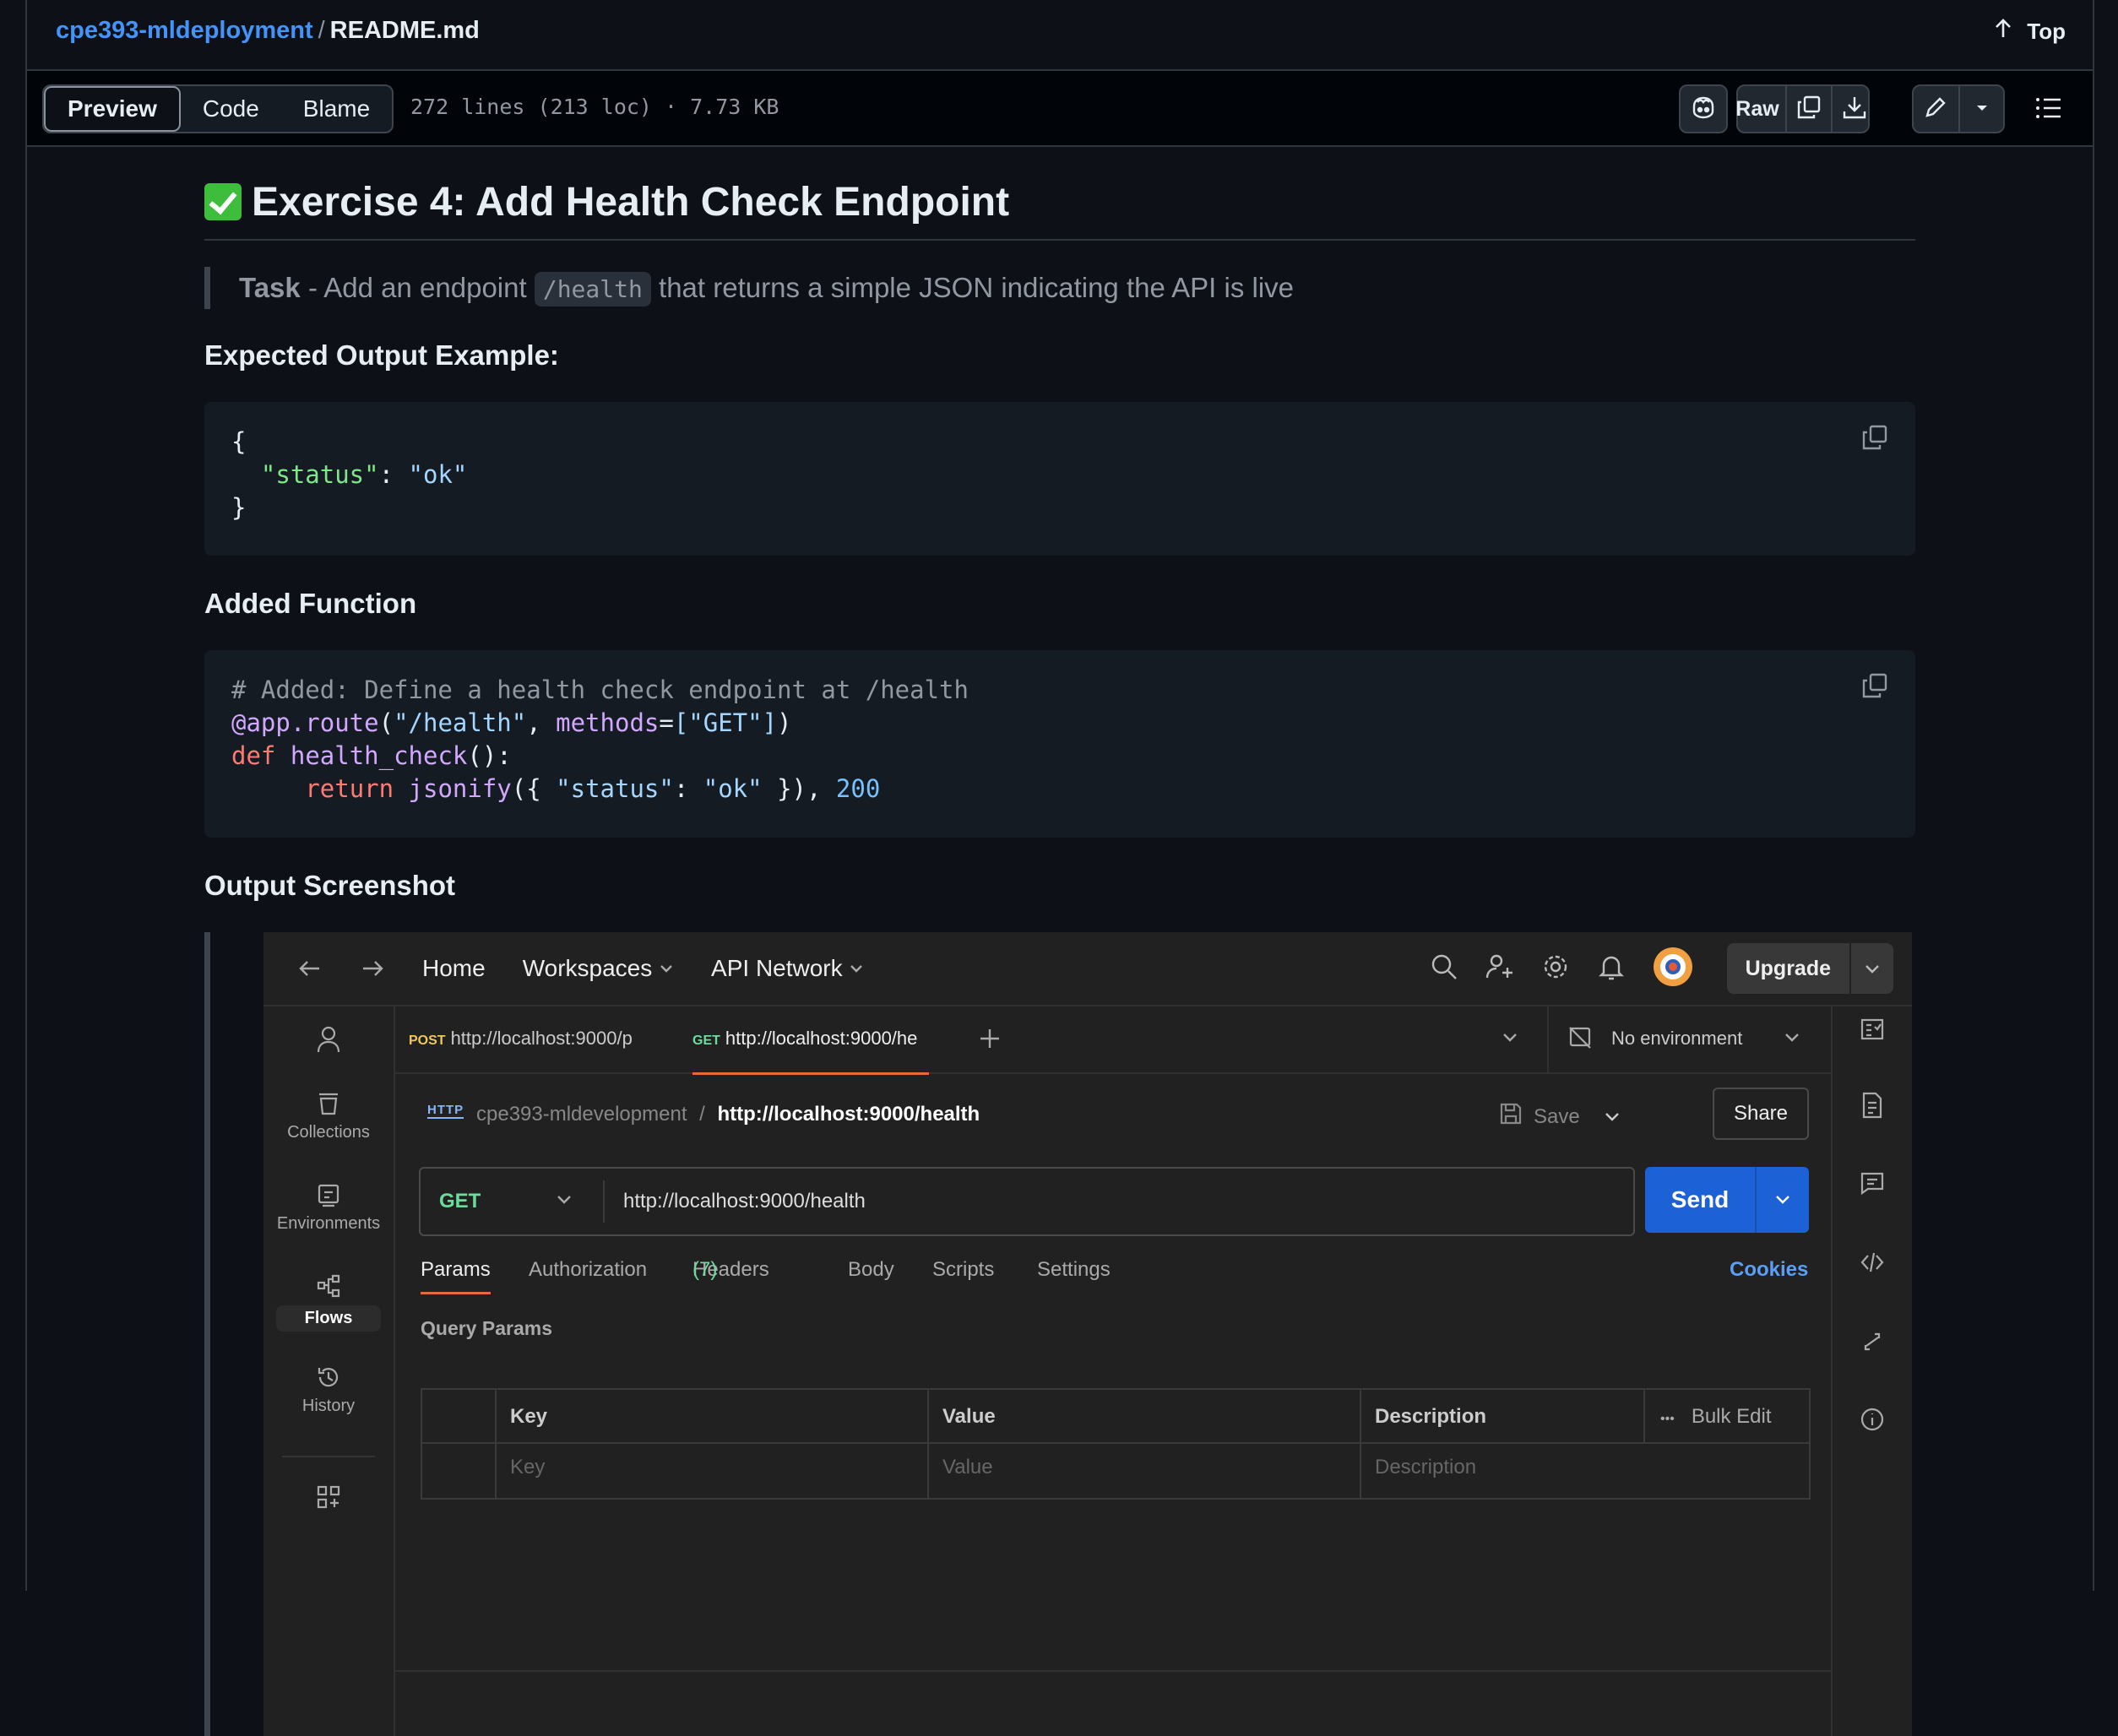 This screenshot has width=2118, height=1736. Describe the element at coordinates (967, 1467) in the screenshot. I see `value-input: Value` at that location.